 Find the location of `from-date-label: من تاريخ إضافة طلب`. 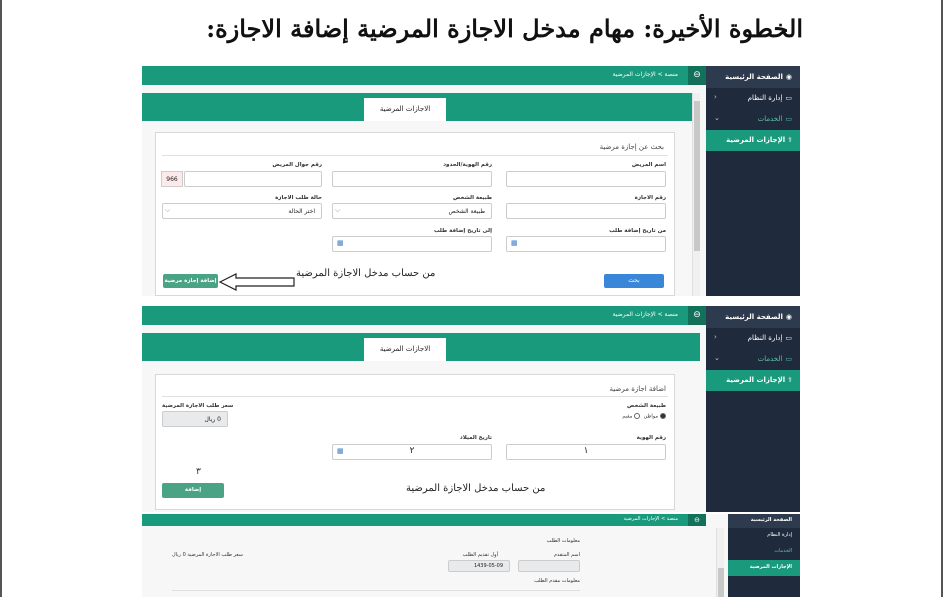

from-date-label: من تاريخ إضافة طلب is located at coordinates (637, 231).